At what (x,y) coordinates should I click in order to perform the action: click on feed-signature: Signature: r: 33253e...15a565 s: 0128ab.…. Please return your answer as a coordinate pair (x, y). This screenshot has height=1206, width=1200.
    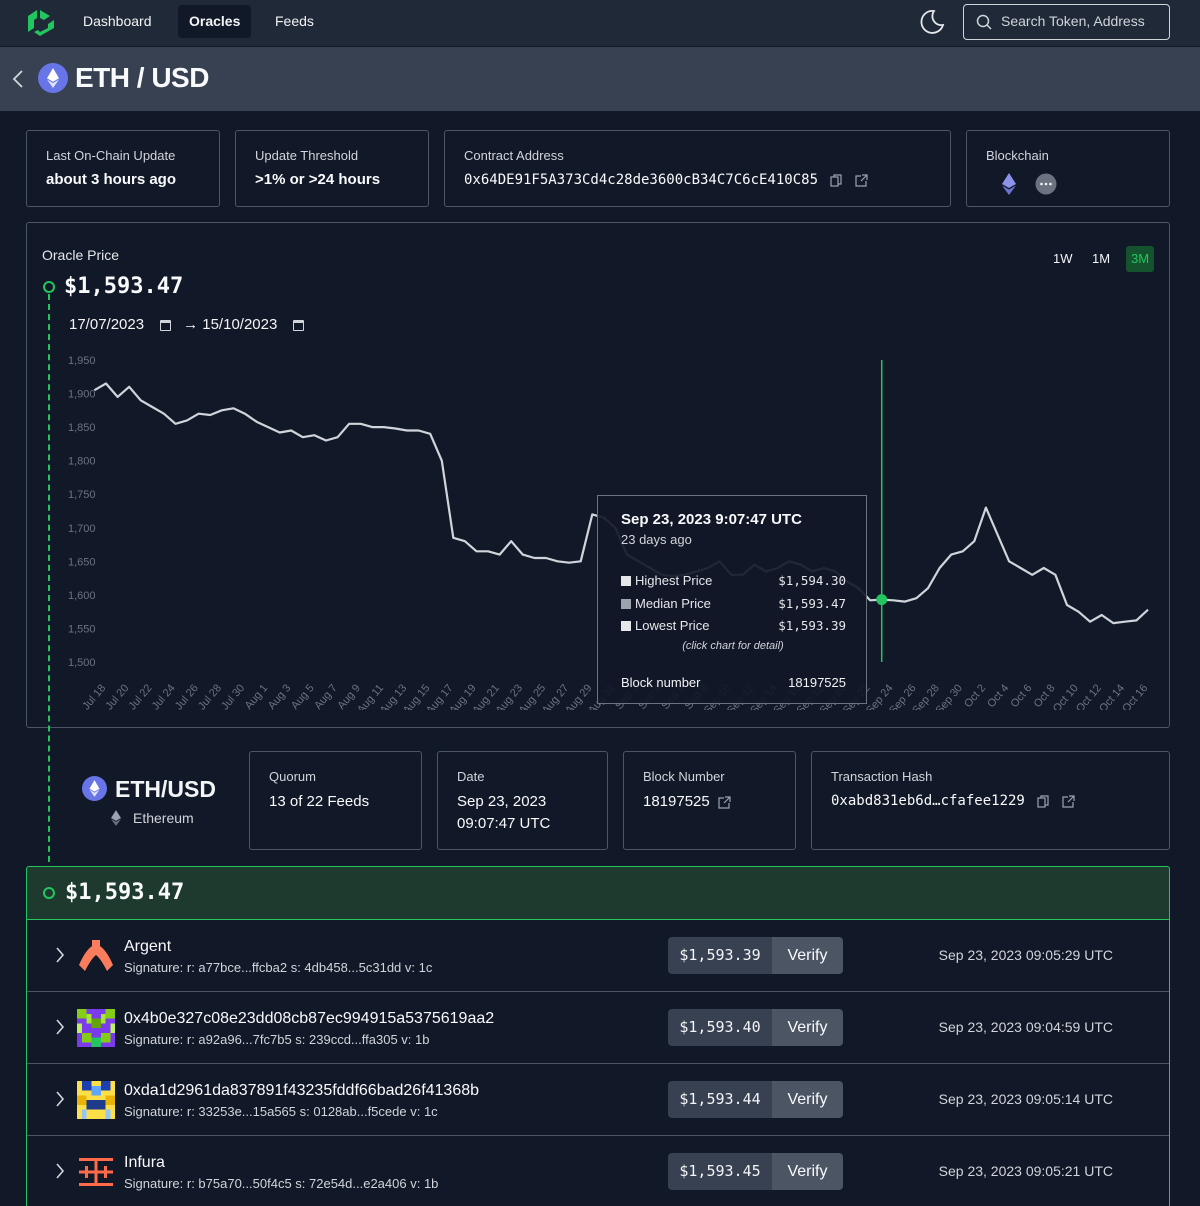
    Looking at the image, I should click on (281, 1111).